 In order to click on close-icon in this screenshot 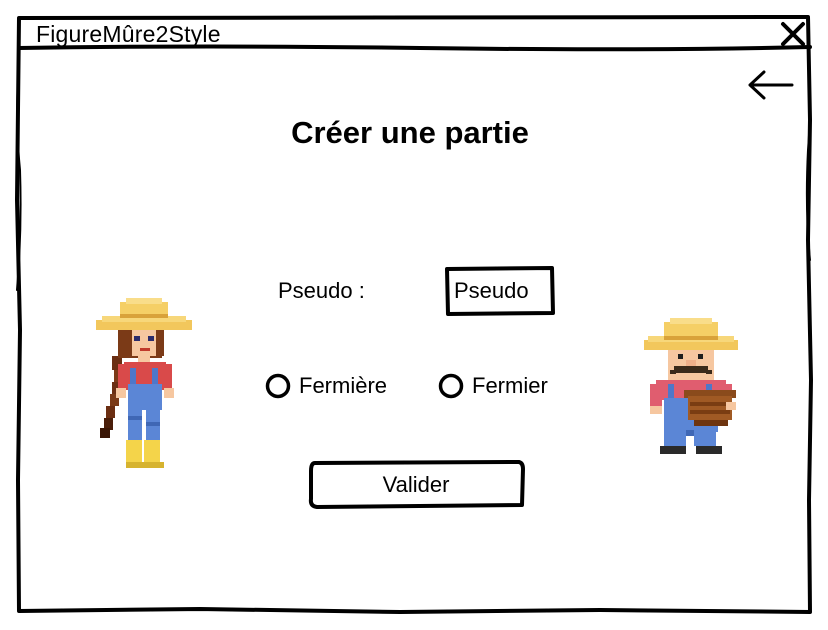, I will do `click(793, 34)`.